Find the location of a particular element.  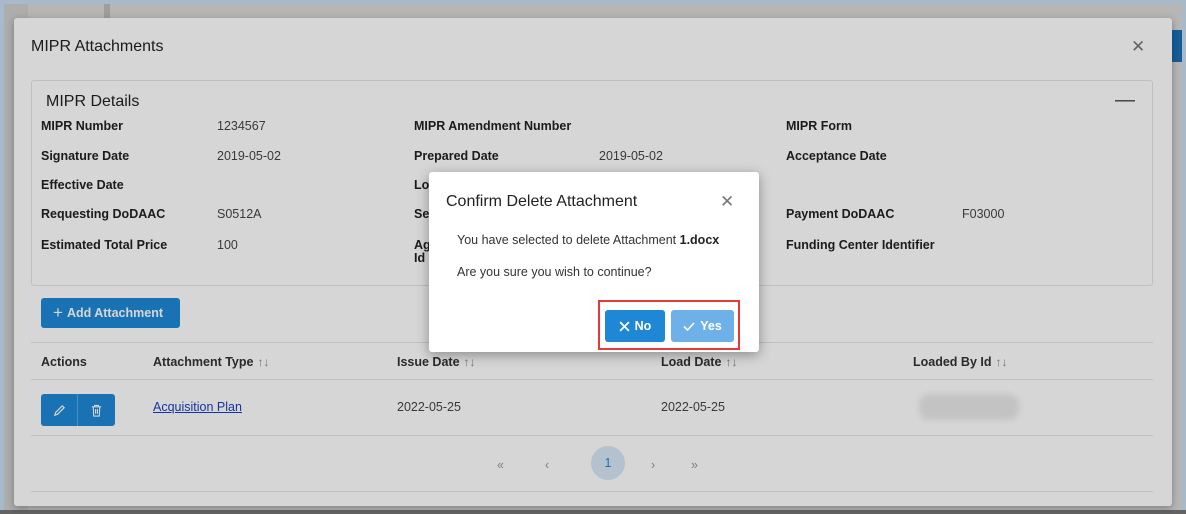

confirm-message-prefix: You have selected to delete Attachment is located at coordinates (567, 240).